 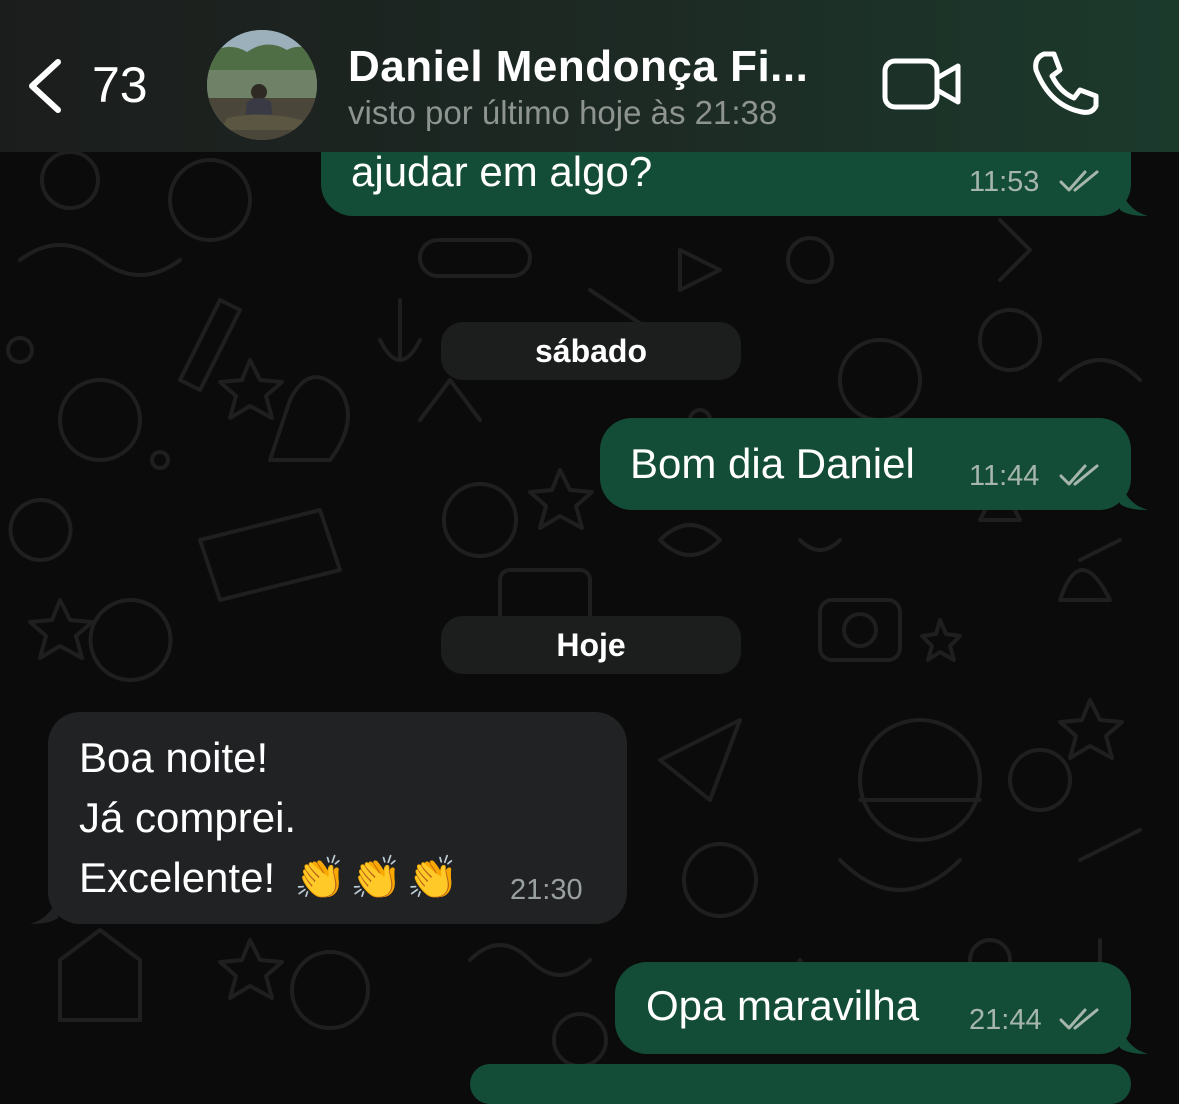 What do you see at coordinates (546, 890) in the screenshot?
I see `message-time: 21:30` at bounding box center [546, 890].